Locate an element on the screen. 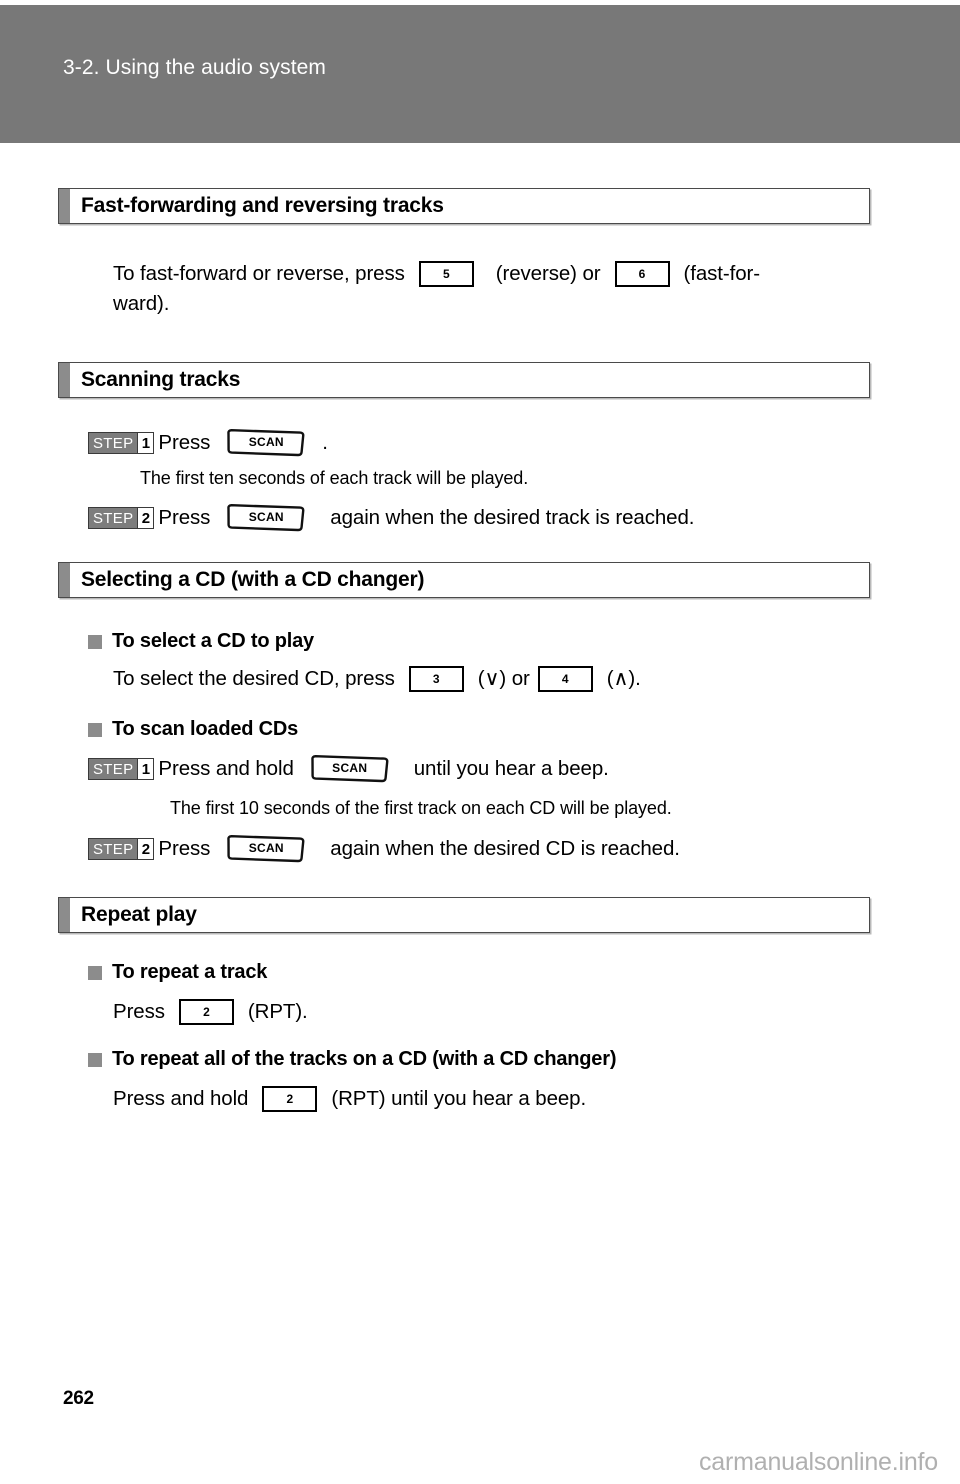 This screenshot has width=960, height=1484. section-title: Repeat play is located at coordinates (139, 914).